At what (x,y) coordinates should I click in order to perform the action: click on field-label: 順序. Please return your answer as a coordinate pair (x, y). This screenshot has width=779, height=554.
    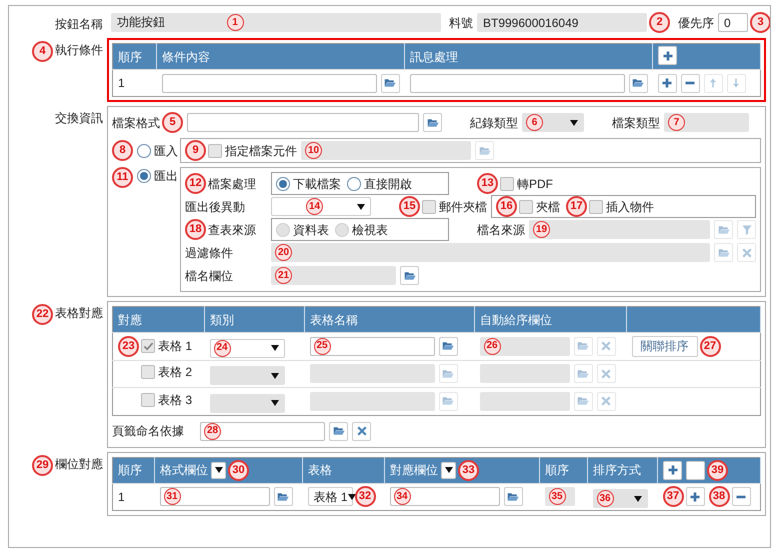
    Looking at the image, I should click on (130, 470).